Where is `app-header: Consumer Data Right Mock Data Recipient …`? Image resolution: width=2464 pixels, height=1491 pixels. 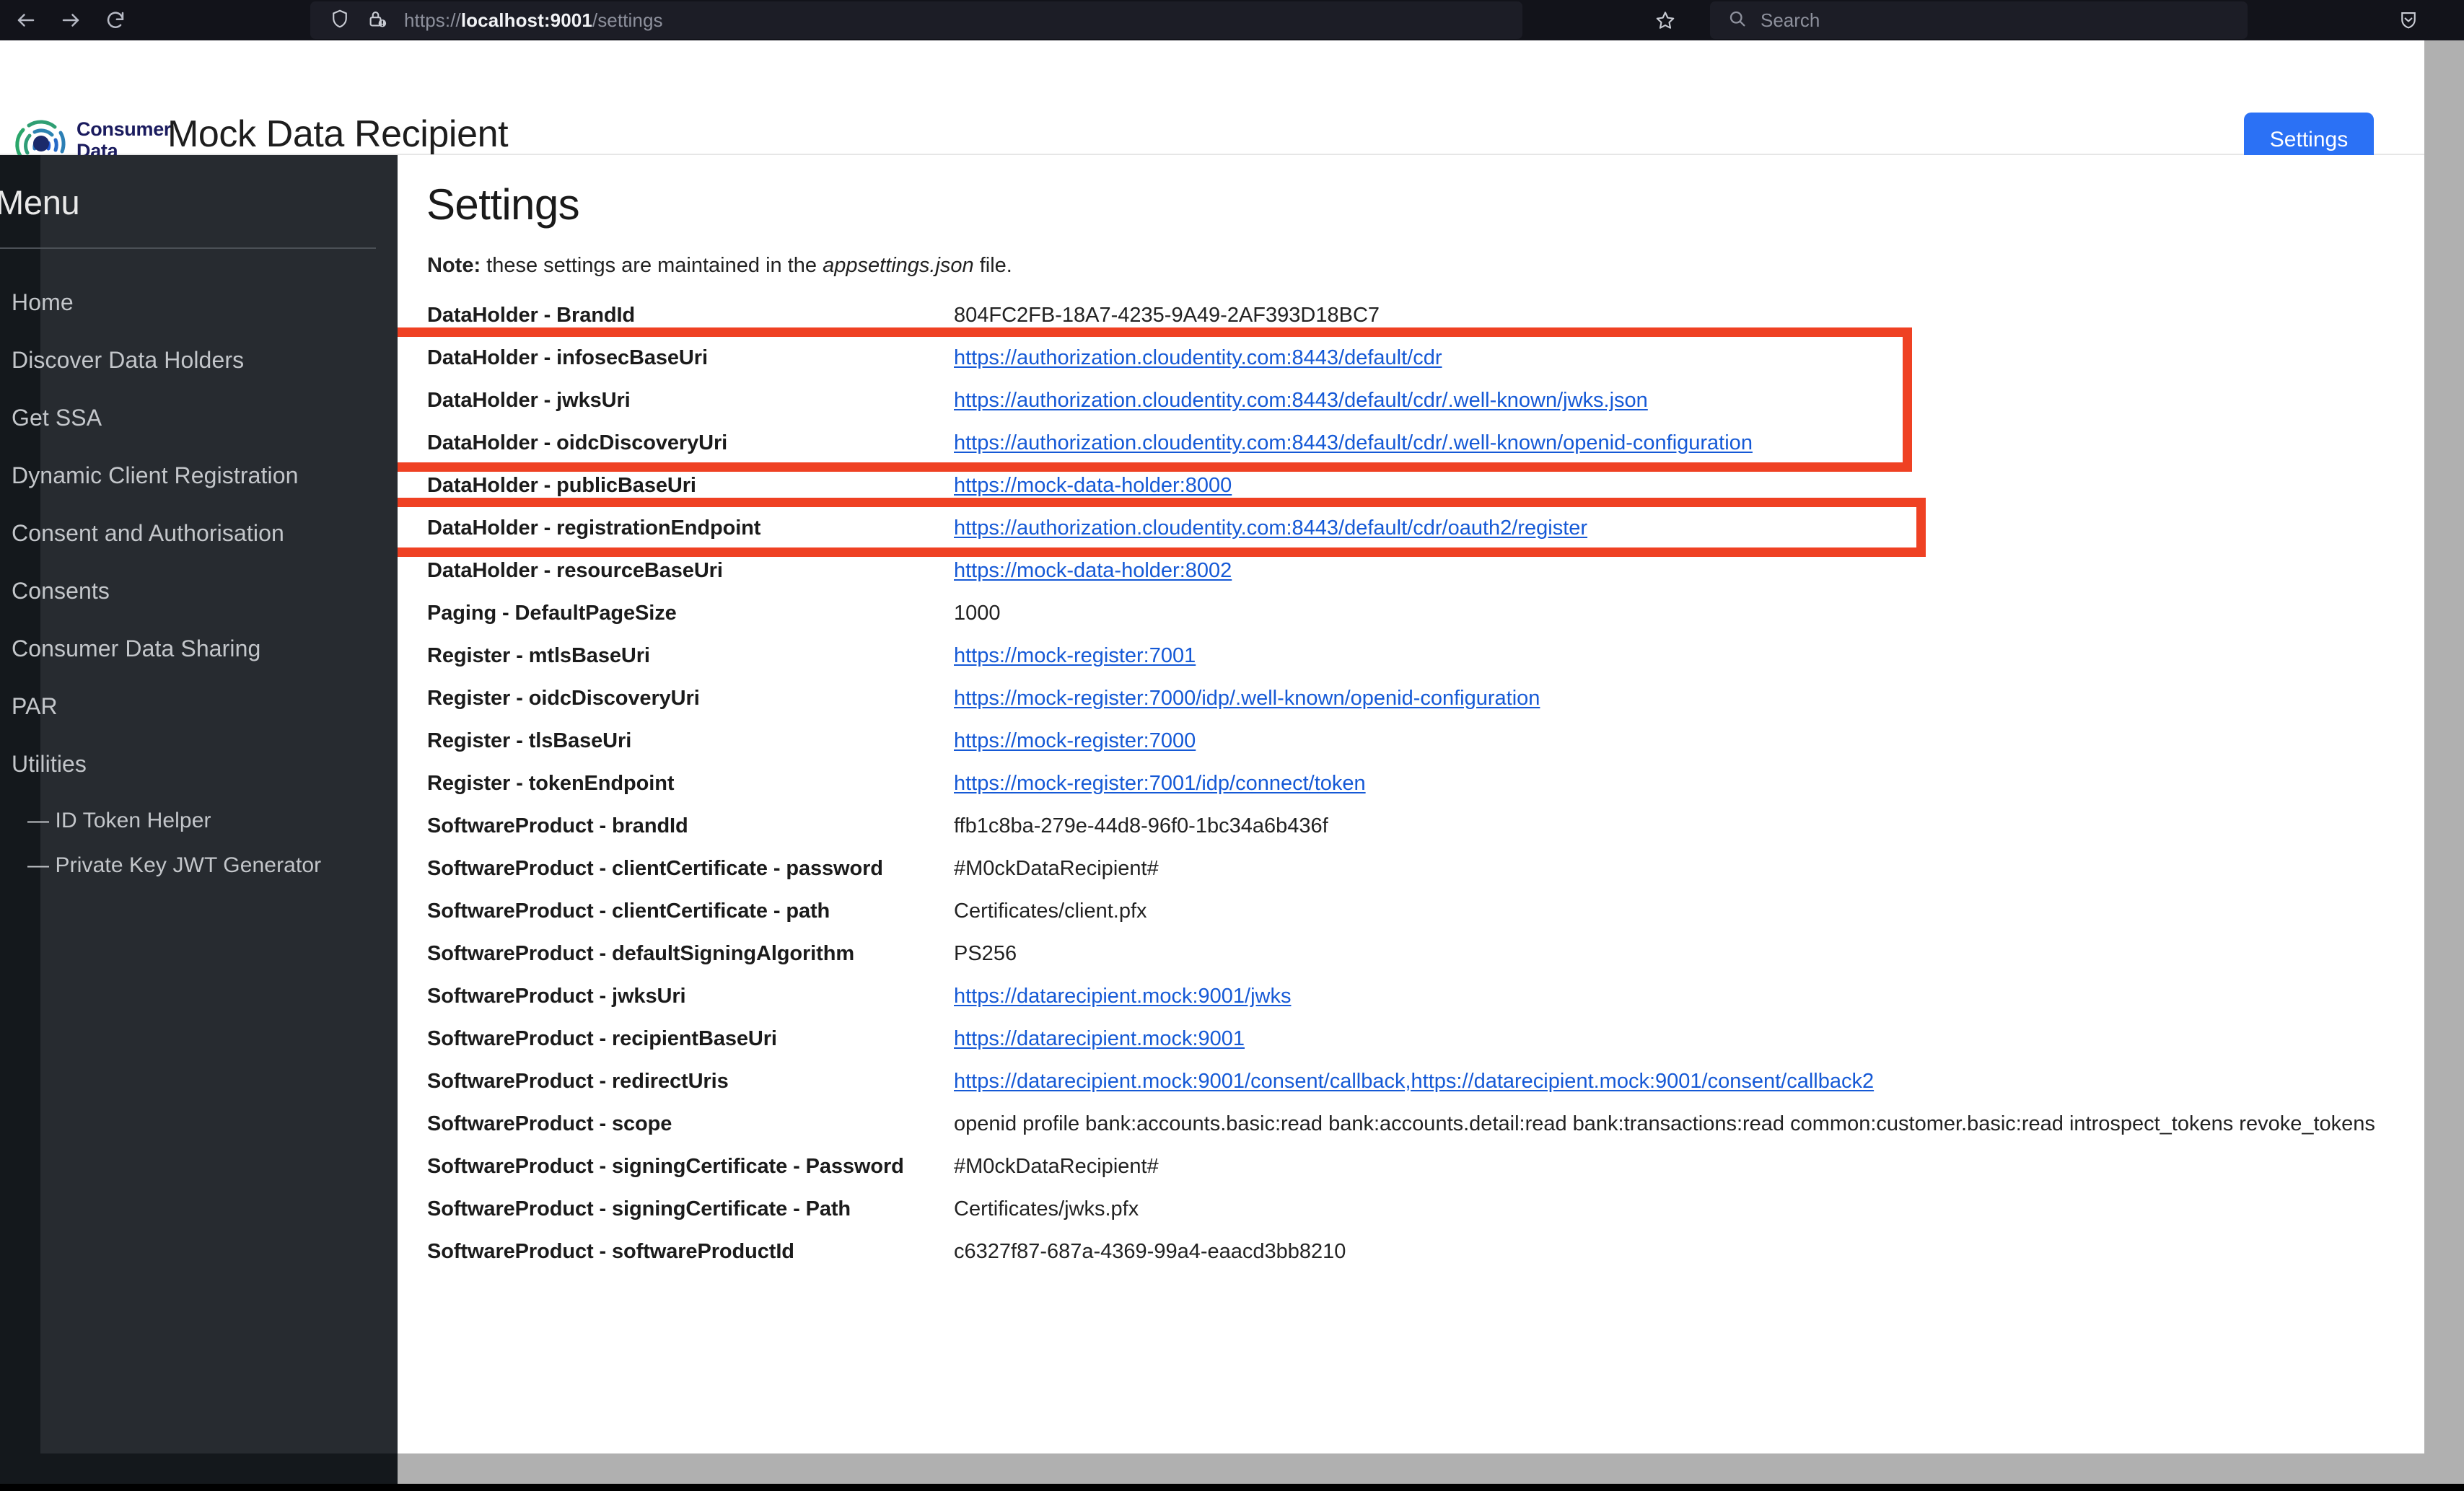 app-header: Consumer Data Right Mock Data Recipient … is located at coordinates (1230, 111).